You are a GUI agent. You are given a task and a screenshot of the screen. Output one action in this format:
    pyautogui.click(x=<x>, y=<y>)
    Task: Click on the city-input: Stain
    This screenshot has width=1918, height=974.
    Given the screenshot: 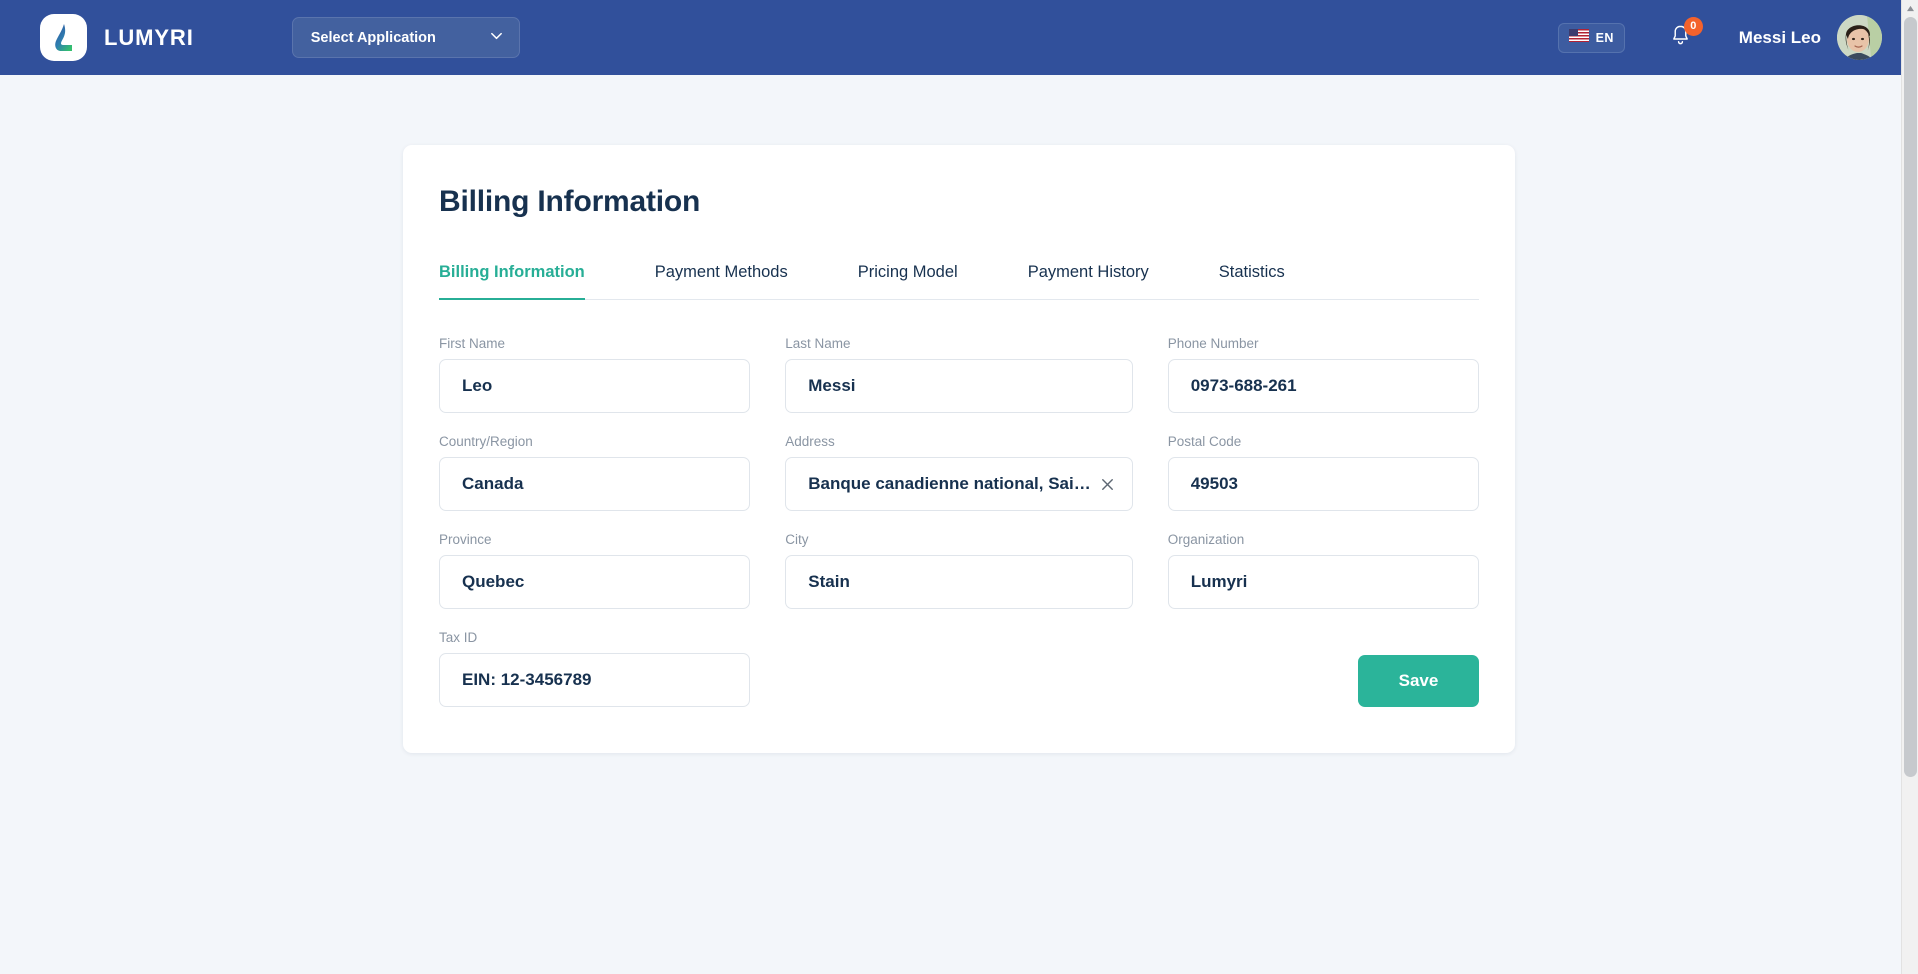 What is the action you would take?
    pyautogui.click(x=959, y=582)
    